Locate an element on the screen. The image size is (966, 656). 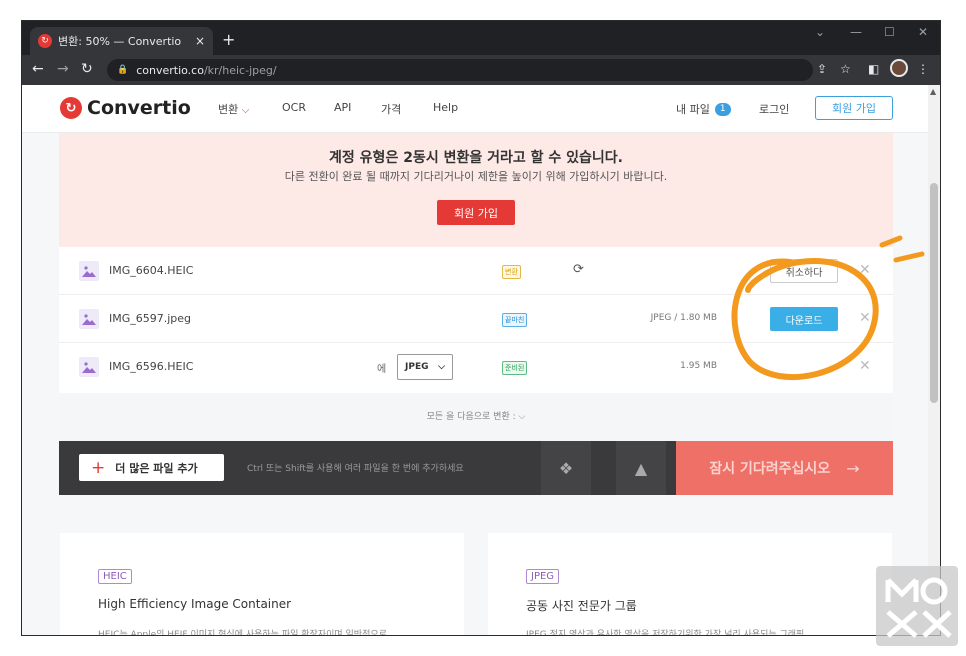
minimize-icon: — is located at coordinates (856, 32).